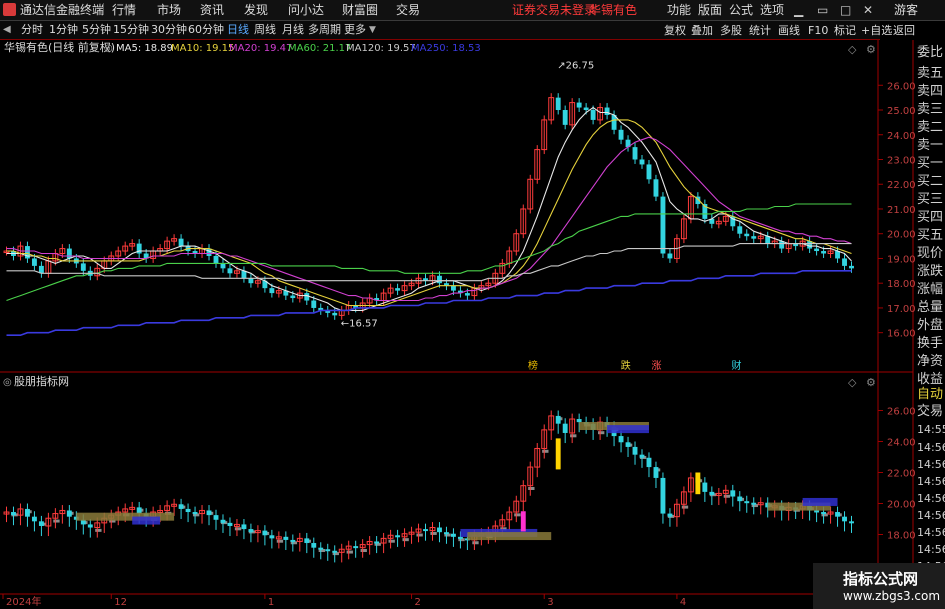 The height and width of the screenshot is (609, 945). I want to click on menu-item-版面: 版面, so click(710, 10).